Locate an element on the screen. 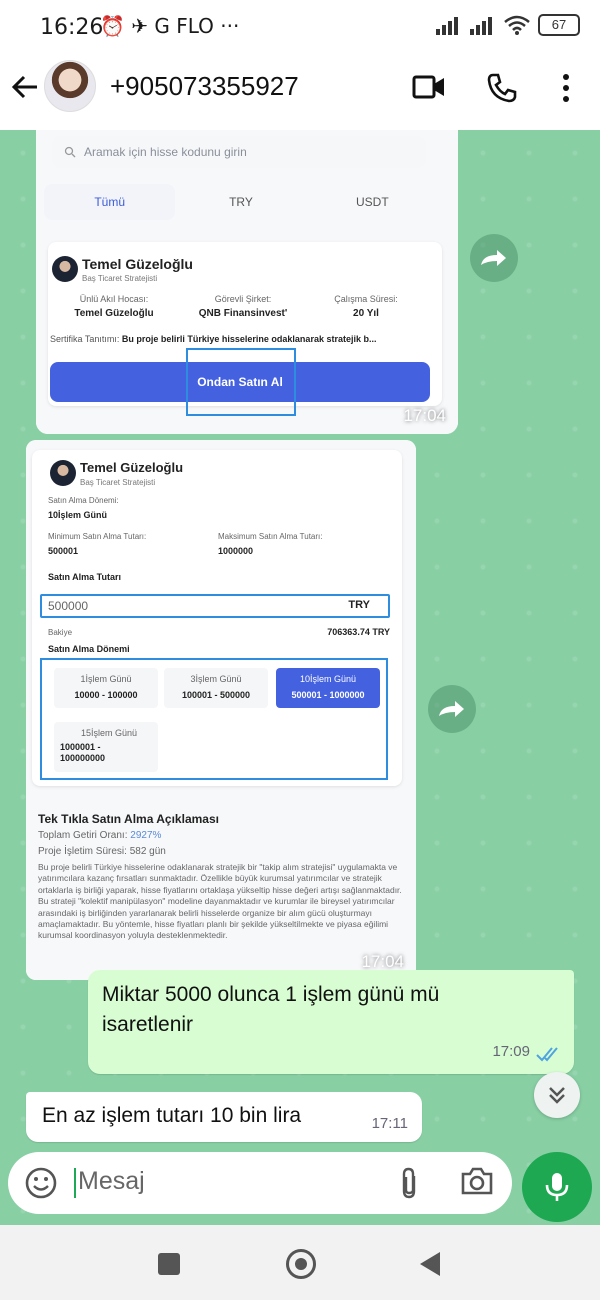 This screenshot has width=600, height=1300. currency-label: TRY is located at coordinates (359, 605).